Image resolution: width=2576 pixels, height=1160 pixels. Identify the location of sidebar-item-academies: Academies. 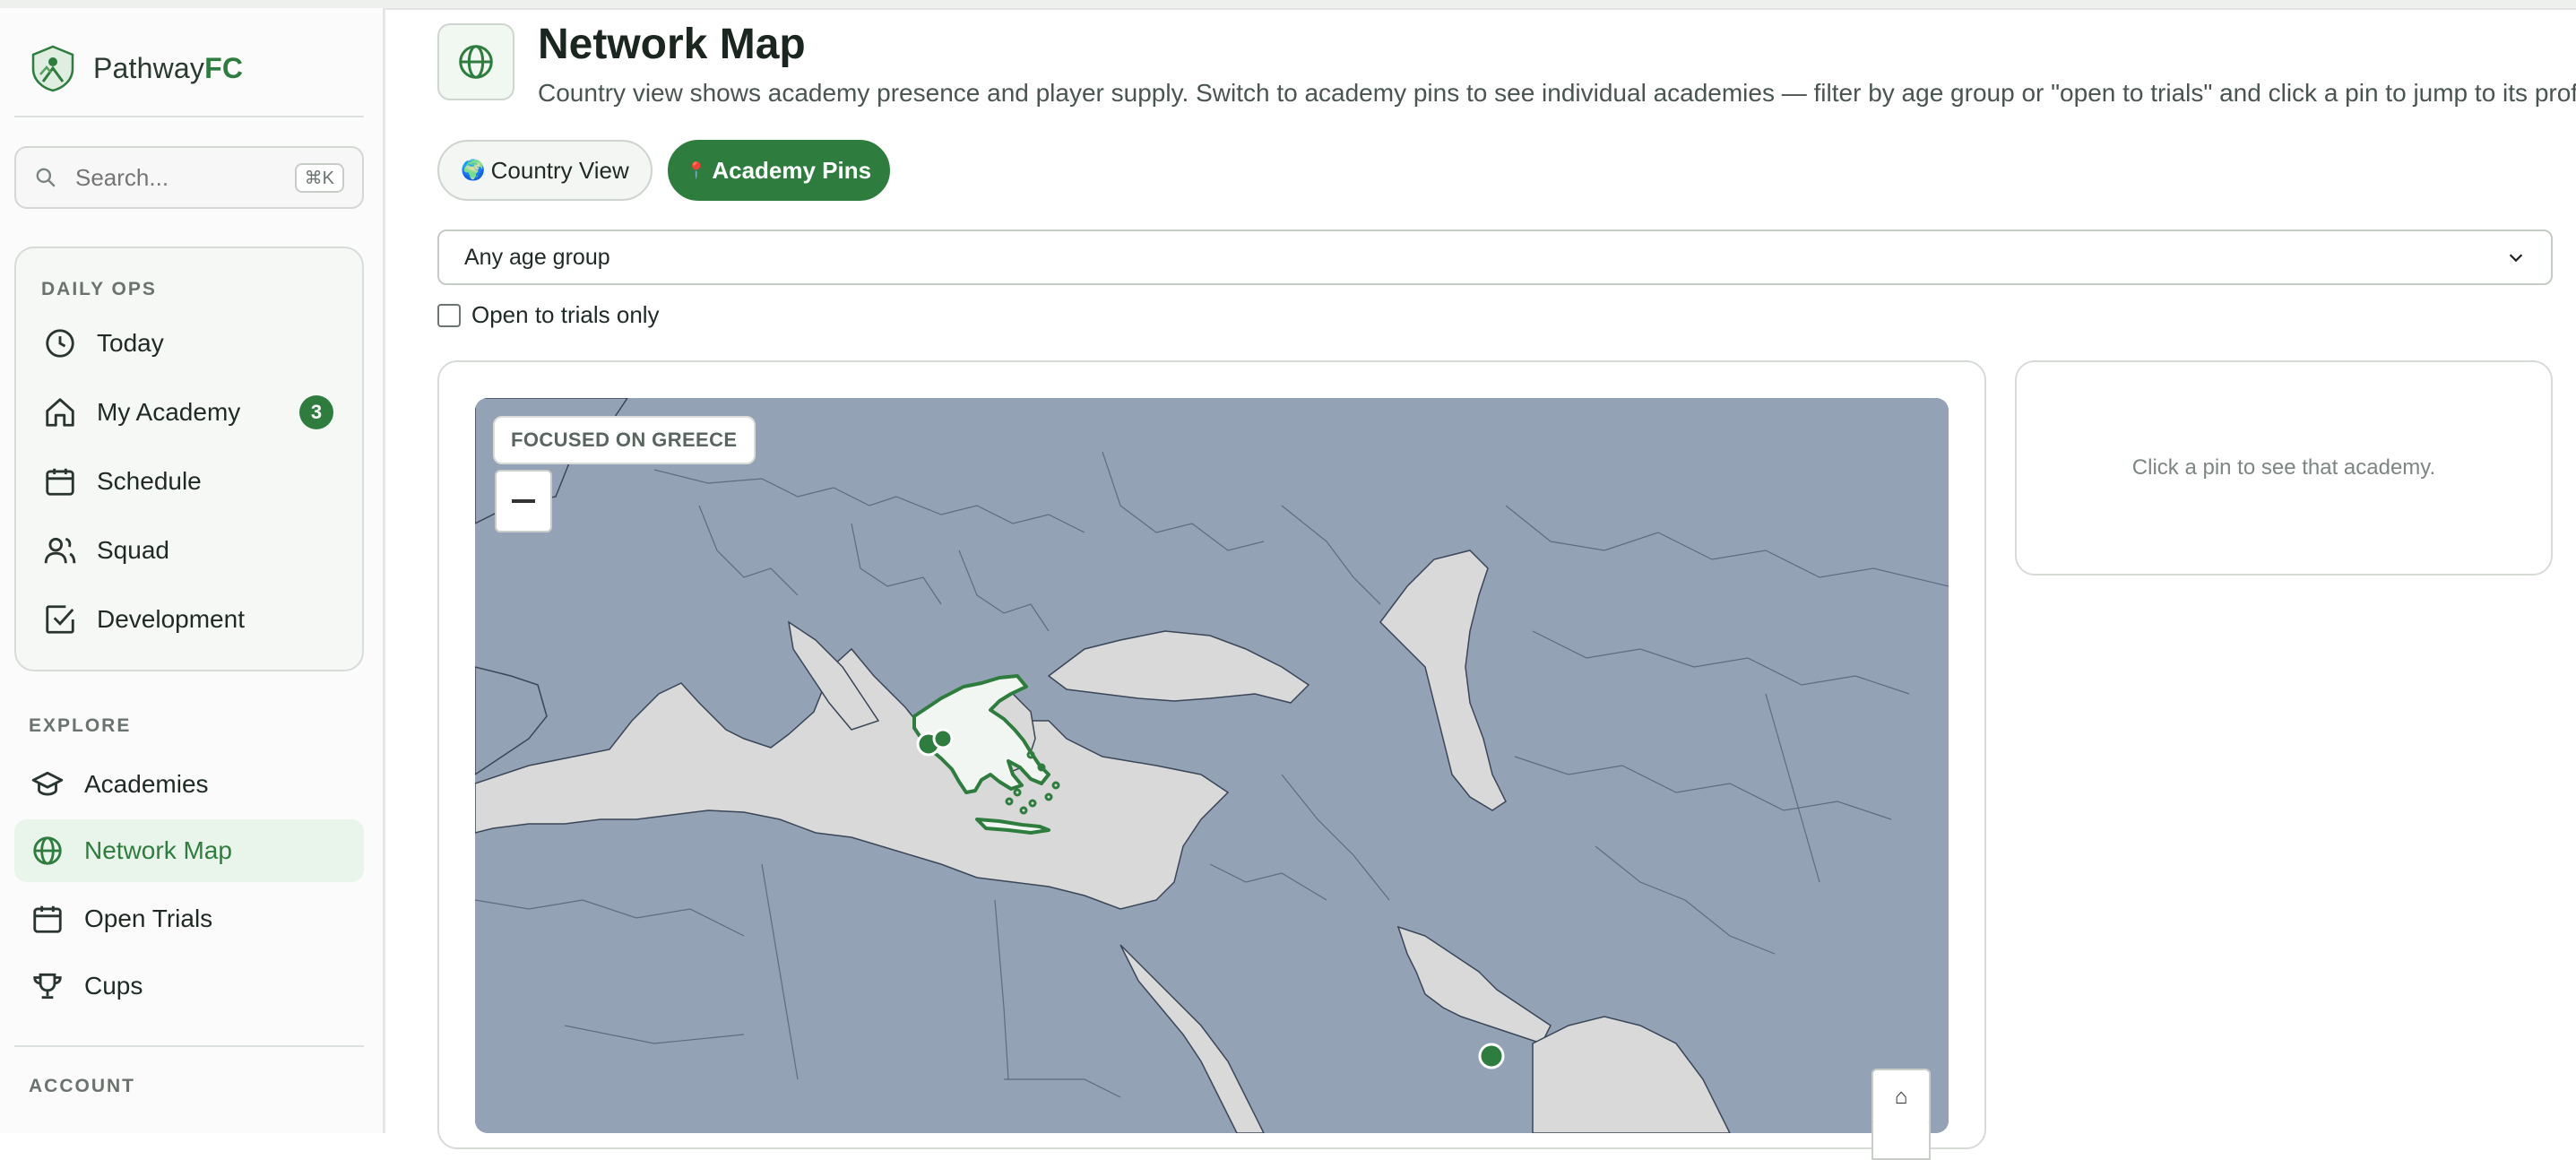
(119, 784).